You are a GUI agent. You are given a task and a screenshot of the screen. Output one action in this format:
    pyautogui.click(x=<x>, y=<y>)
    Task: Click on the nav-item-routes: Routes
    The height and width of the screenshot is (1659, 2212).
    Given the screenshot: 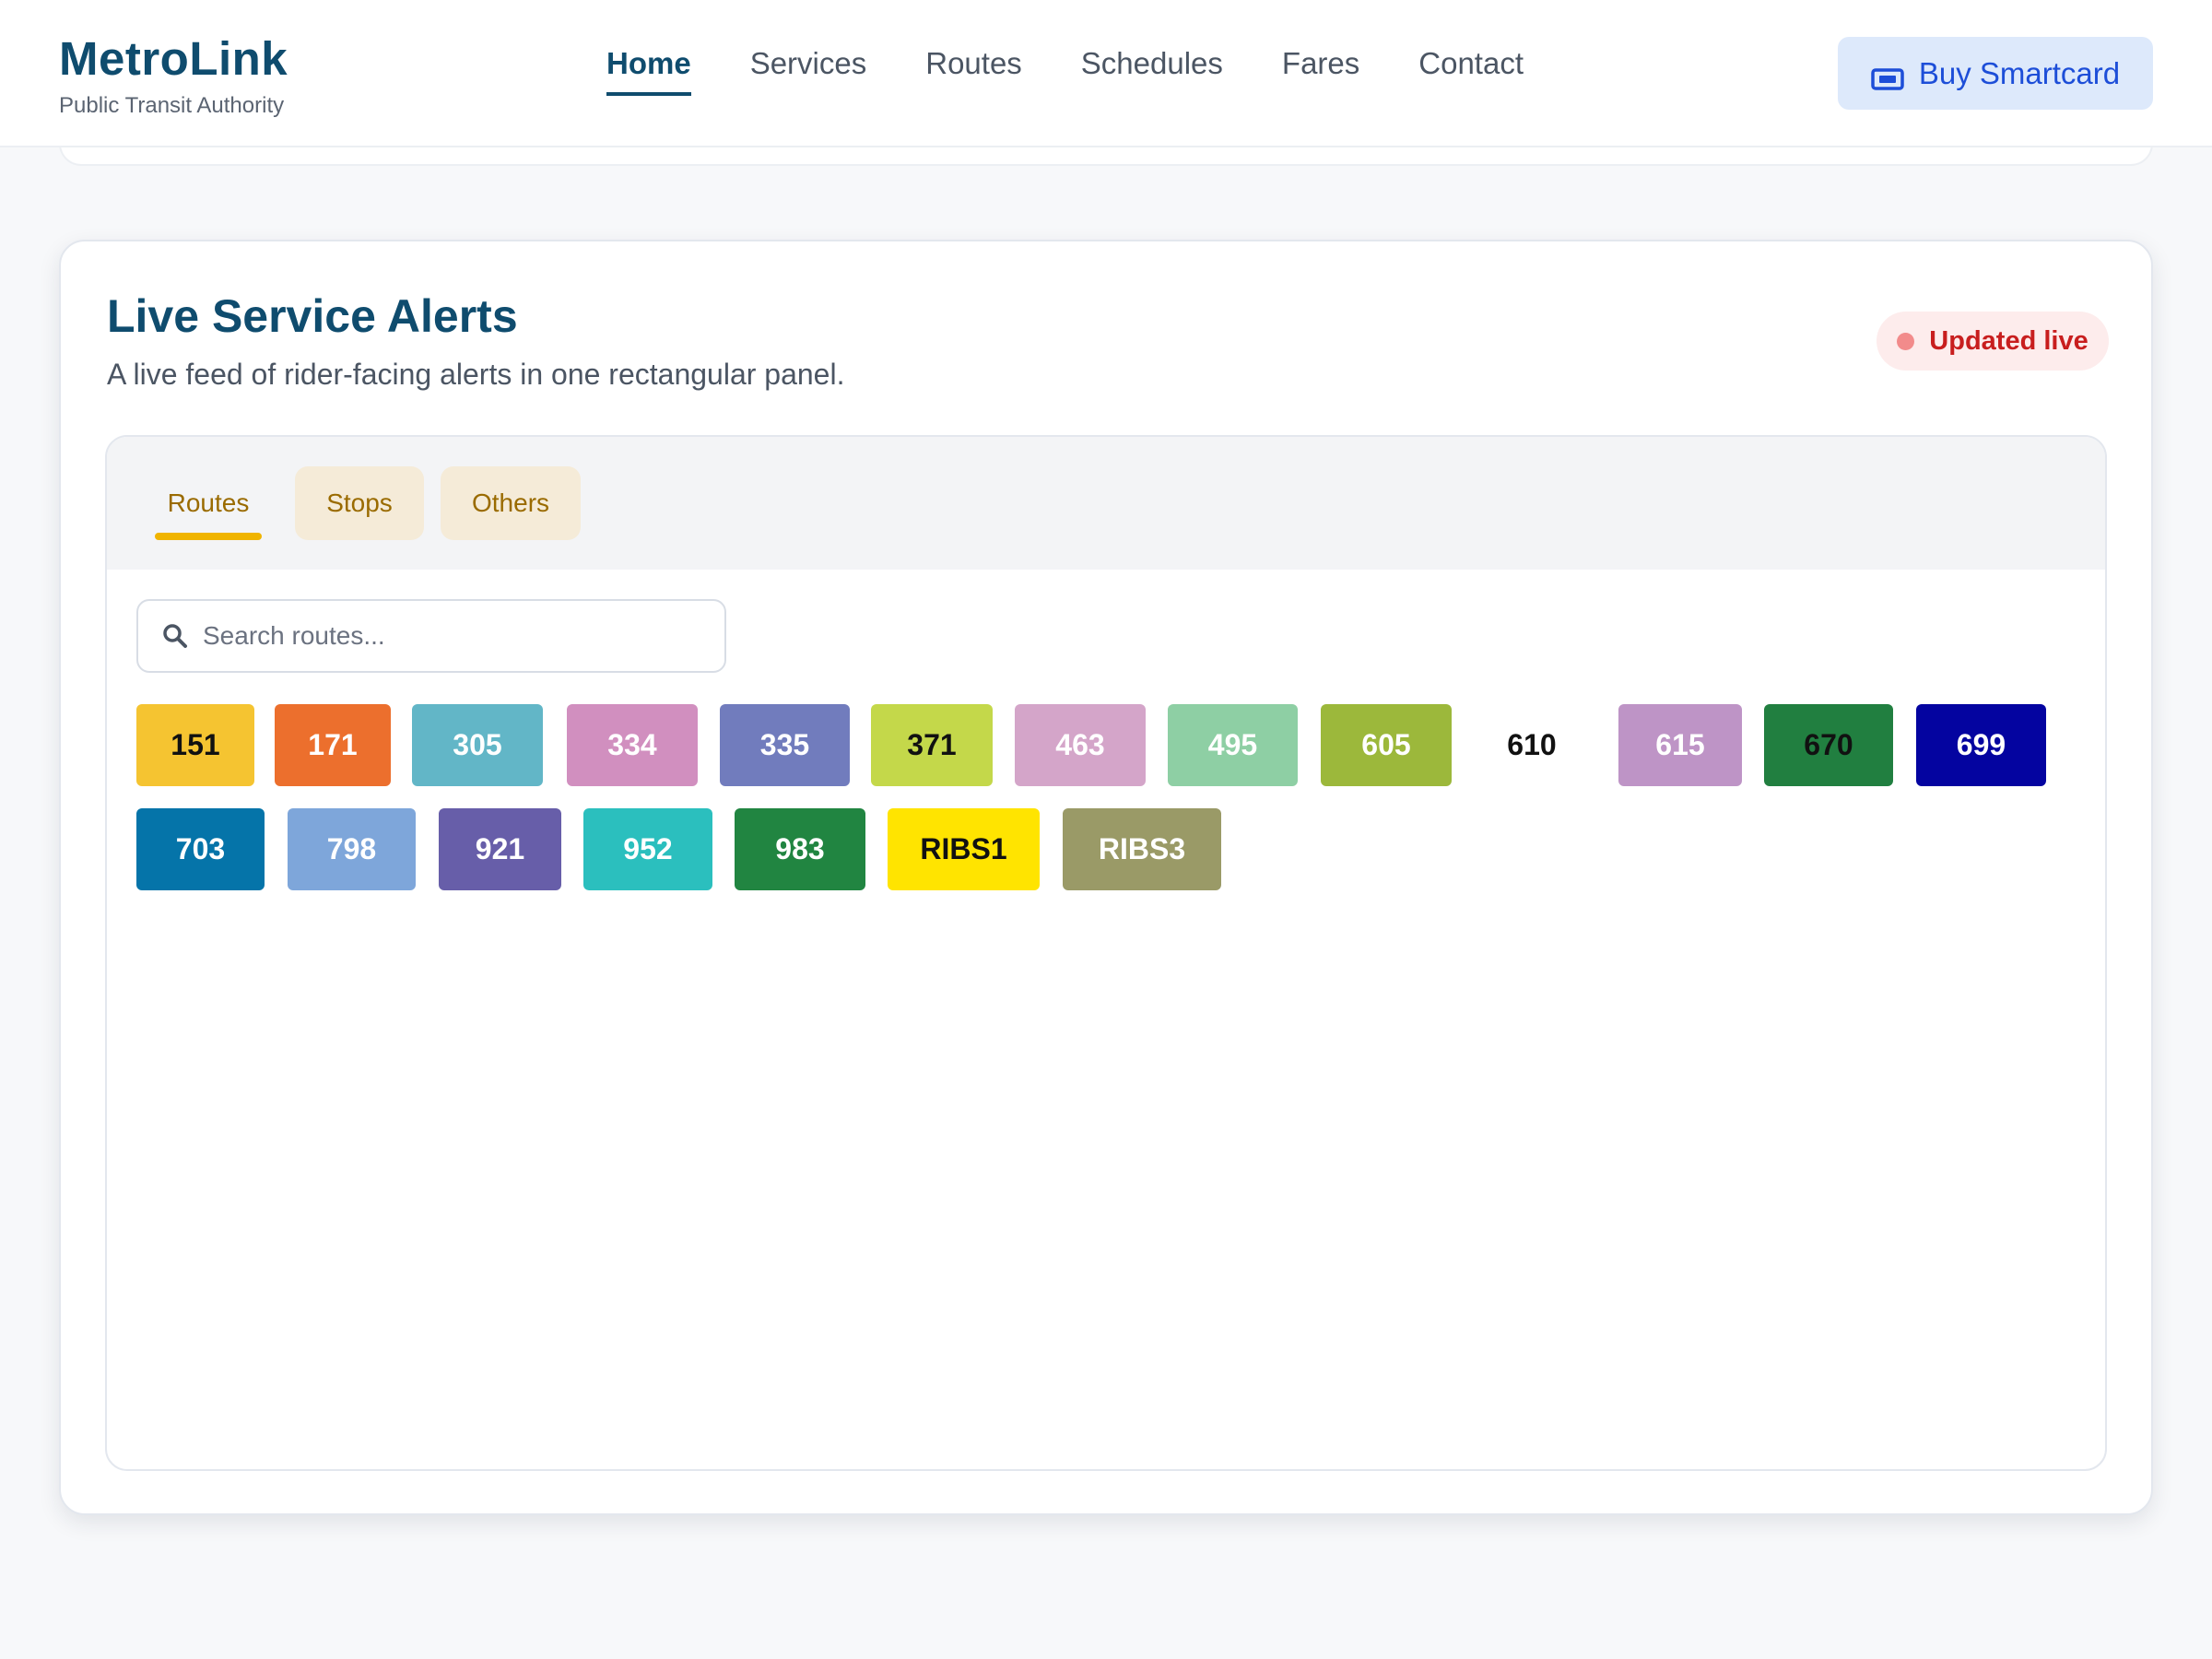 What is the action you would take?
    pyautogui.click(x=973, y=71)
    